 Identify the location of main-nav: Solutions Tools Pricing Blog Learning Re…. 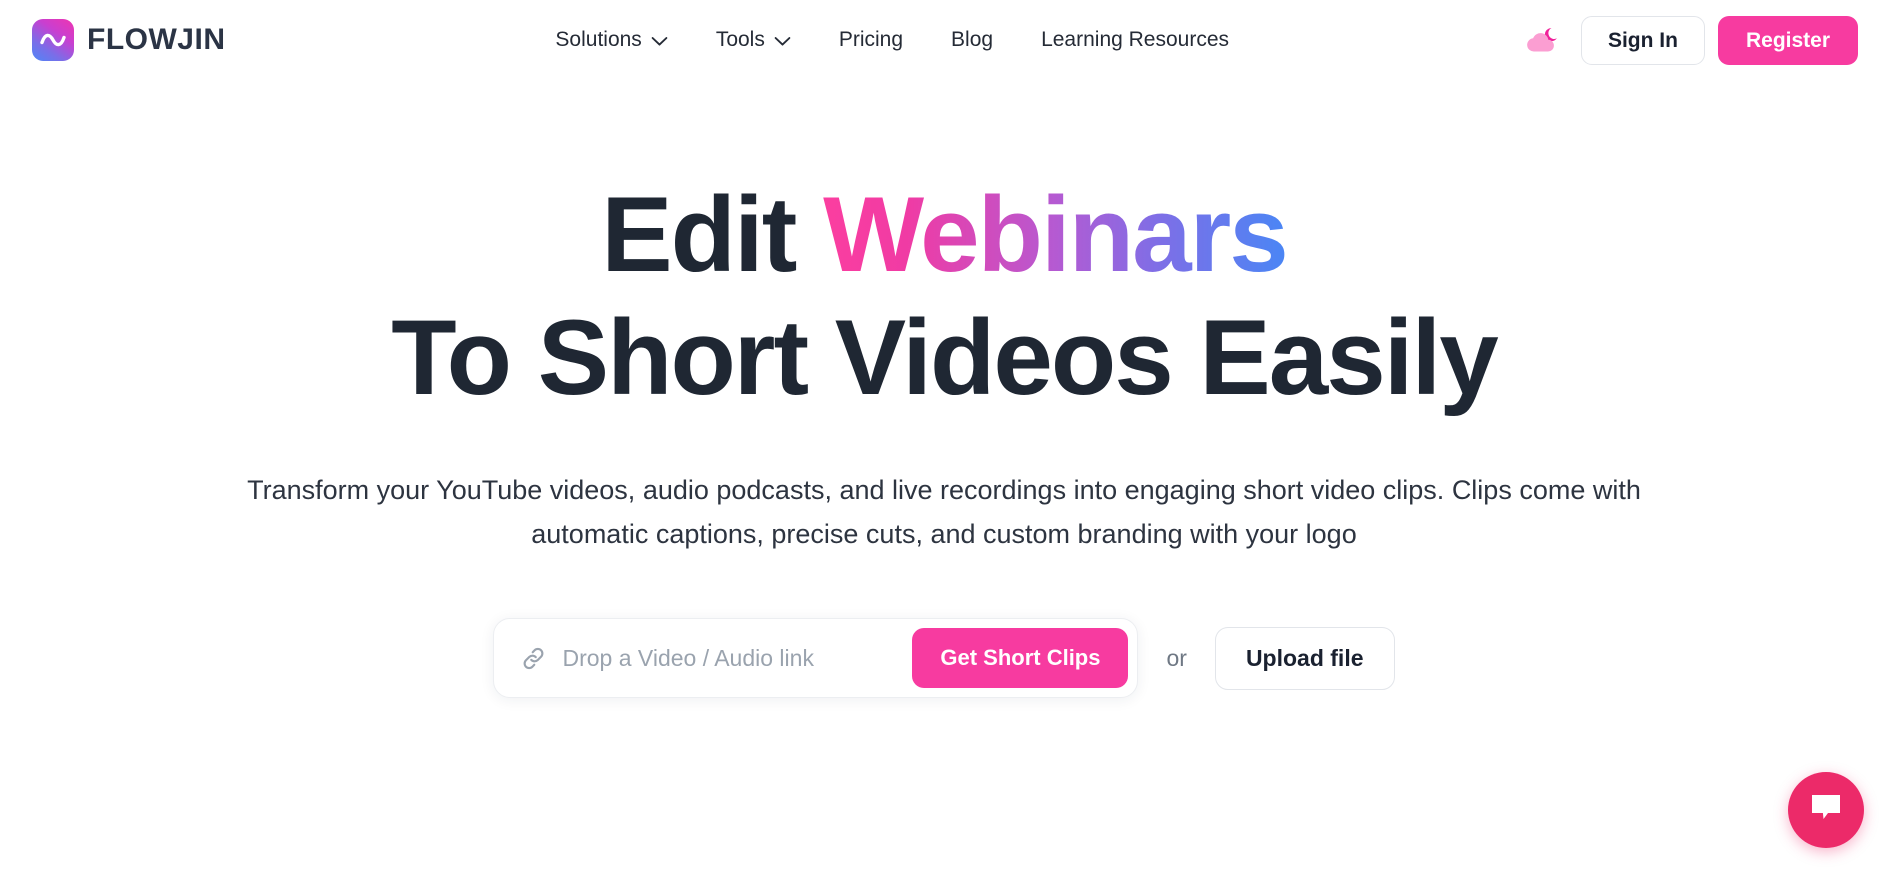
(892, 40).